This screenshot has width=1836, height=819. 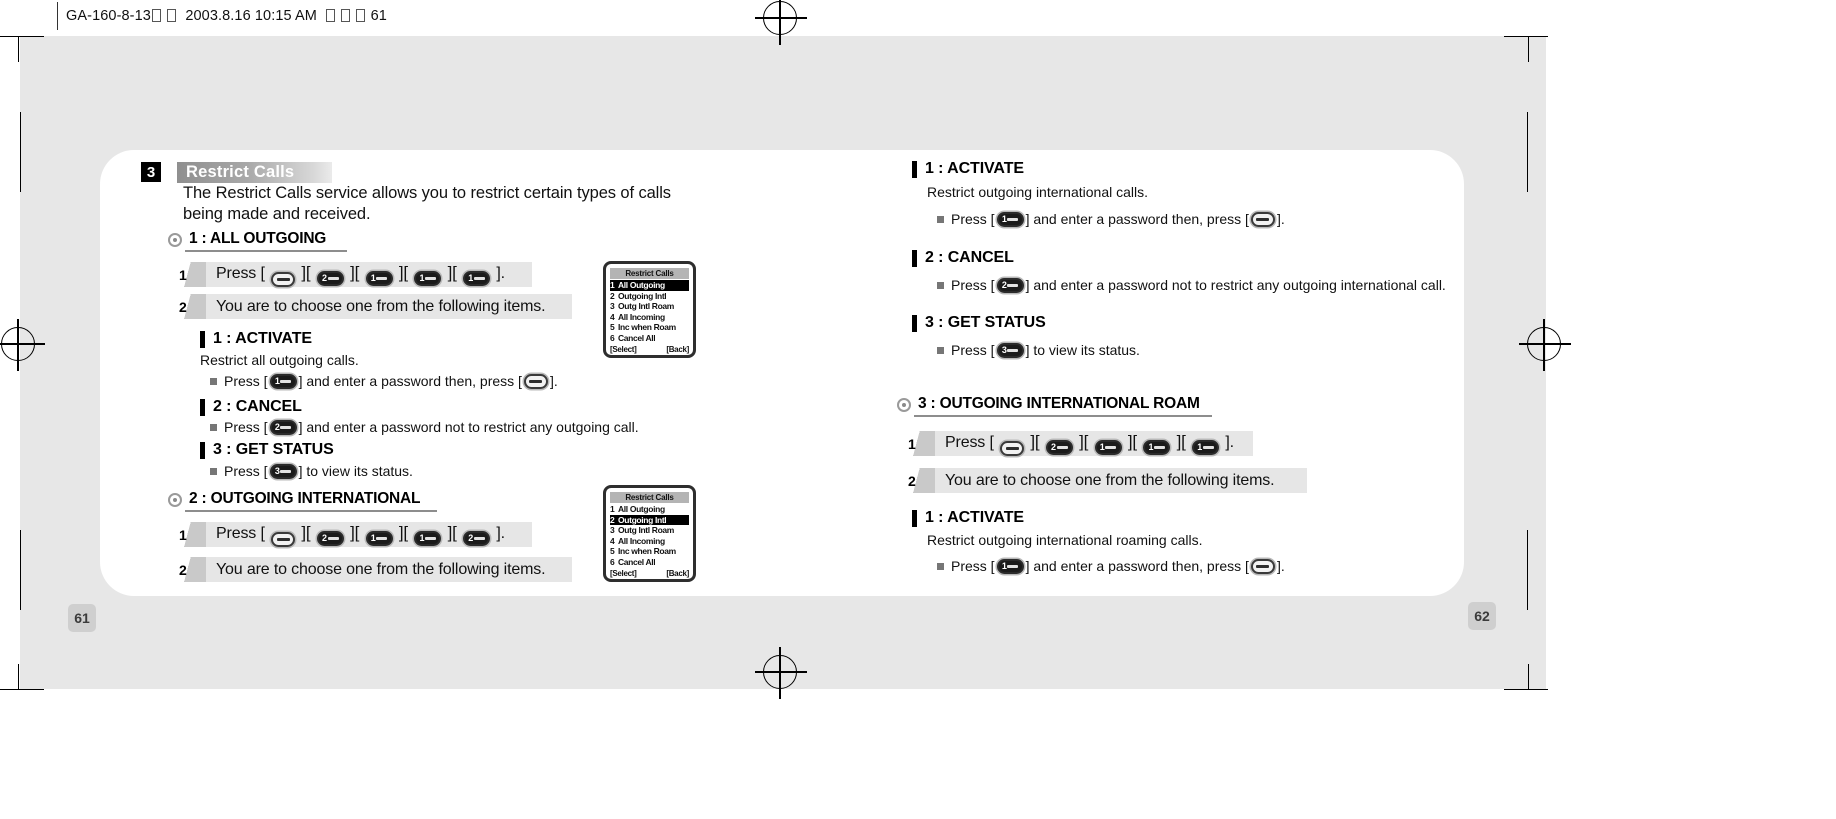 I want to click on bullet-instruction: Press [ 3 ] to view its status., so click(x=1038, y=350).